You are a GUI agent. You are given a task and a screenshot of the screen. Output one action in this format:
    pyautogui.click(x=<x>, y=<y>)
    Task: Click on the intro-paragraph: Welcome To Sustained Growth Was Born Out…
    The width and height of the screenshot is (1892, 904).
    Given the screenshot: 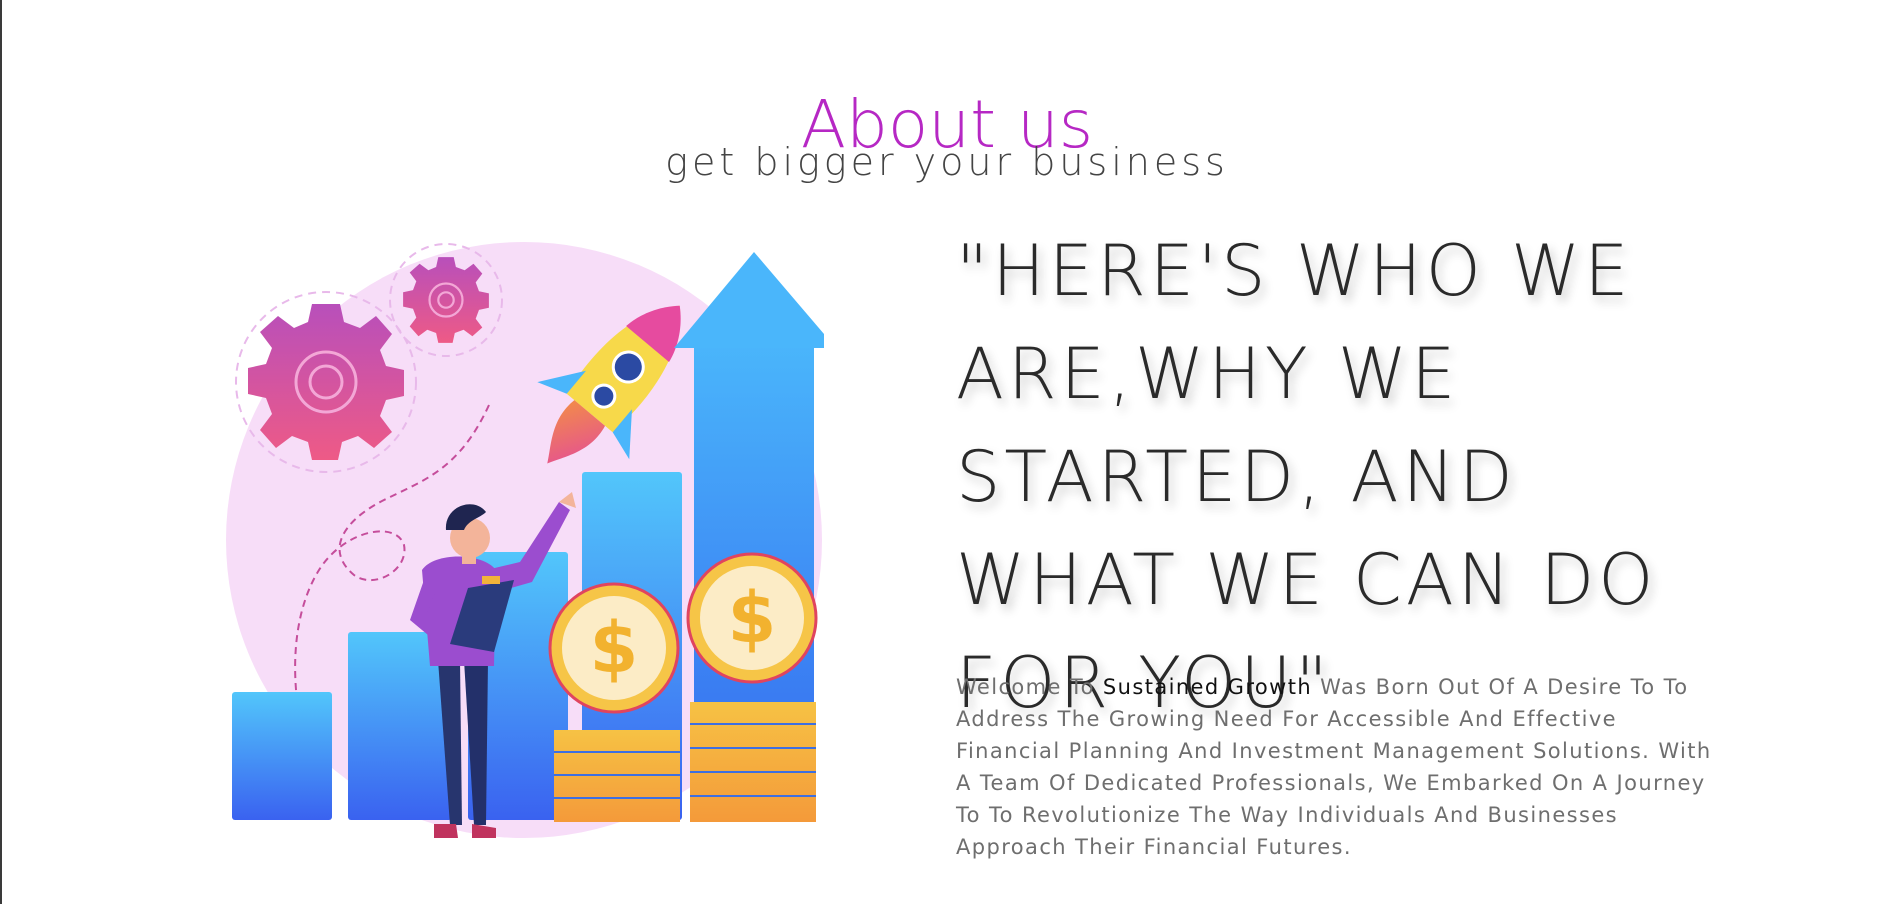 What is the action you would take?
    pyautogui.click(x=1336, y=767)
    